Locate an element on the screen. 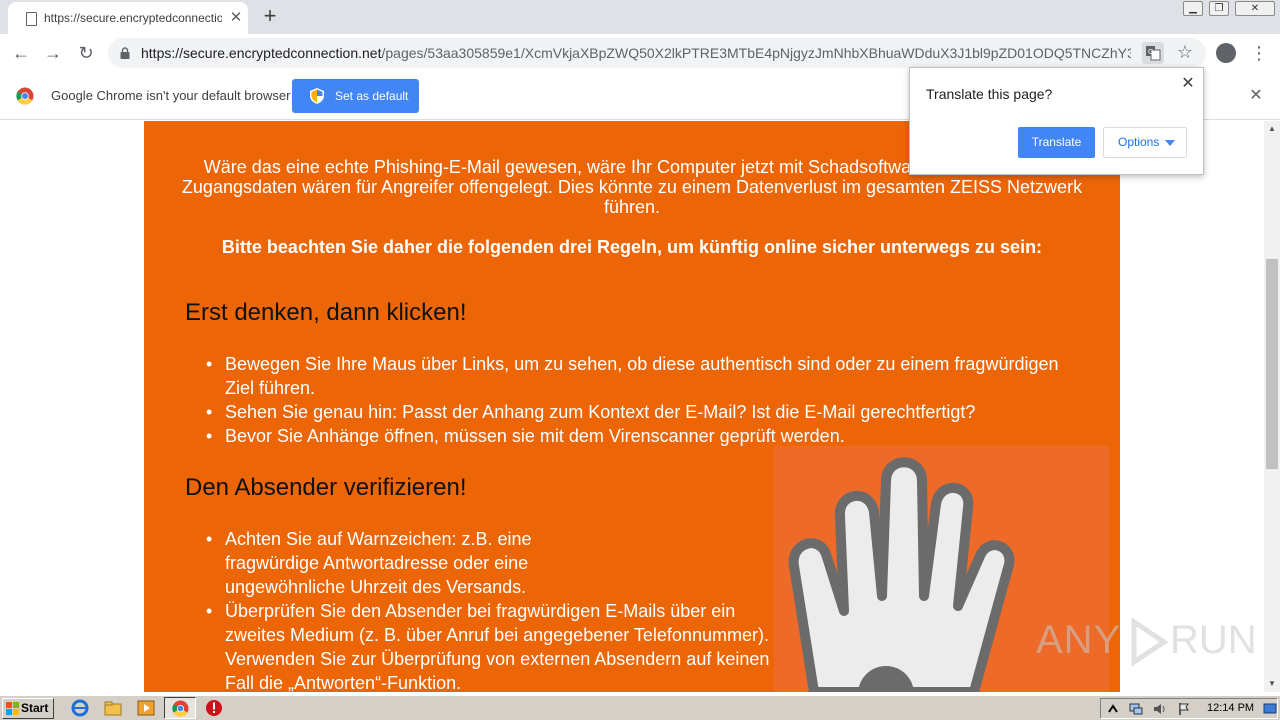 This screenshot has height=720, width=1280. tab-title: https://secure.encryptedconnection is located at coordinates (133, 18).